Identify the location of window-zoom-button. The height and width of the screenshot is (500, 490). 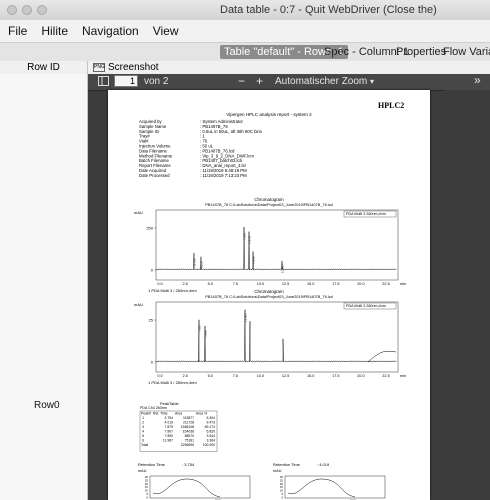
(42, 10).